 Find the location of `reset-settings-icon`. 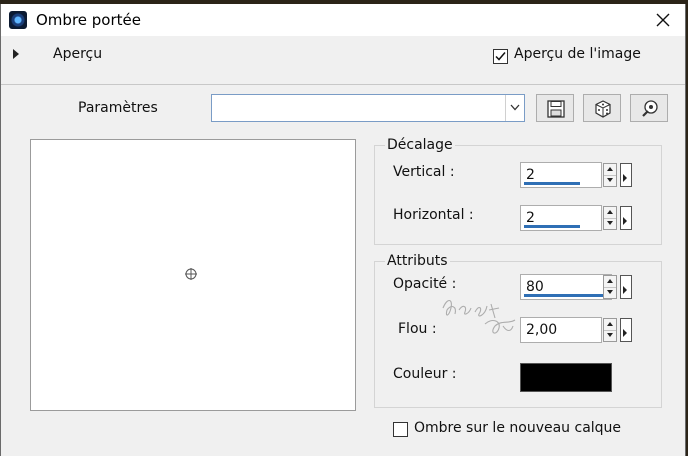

reset-settings-icon is located at coordinates (650, 108).